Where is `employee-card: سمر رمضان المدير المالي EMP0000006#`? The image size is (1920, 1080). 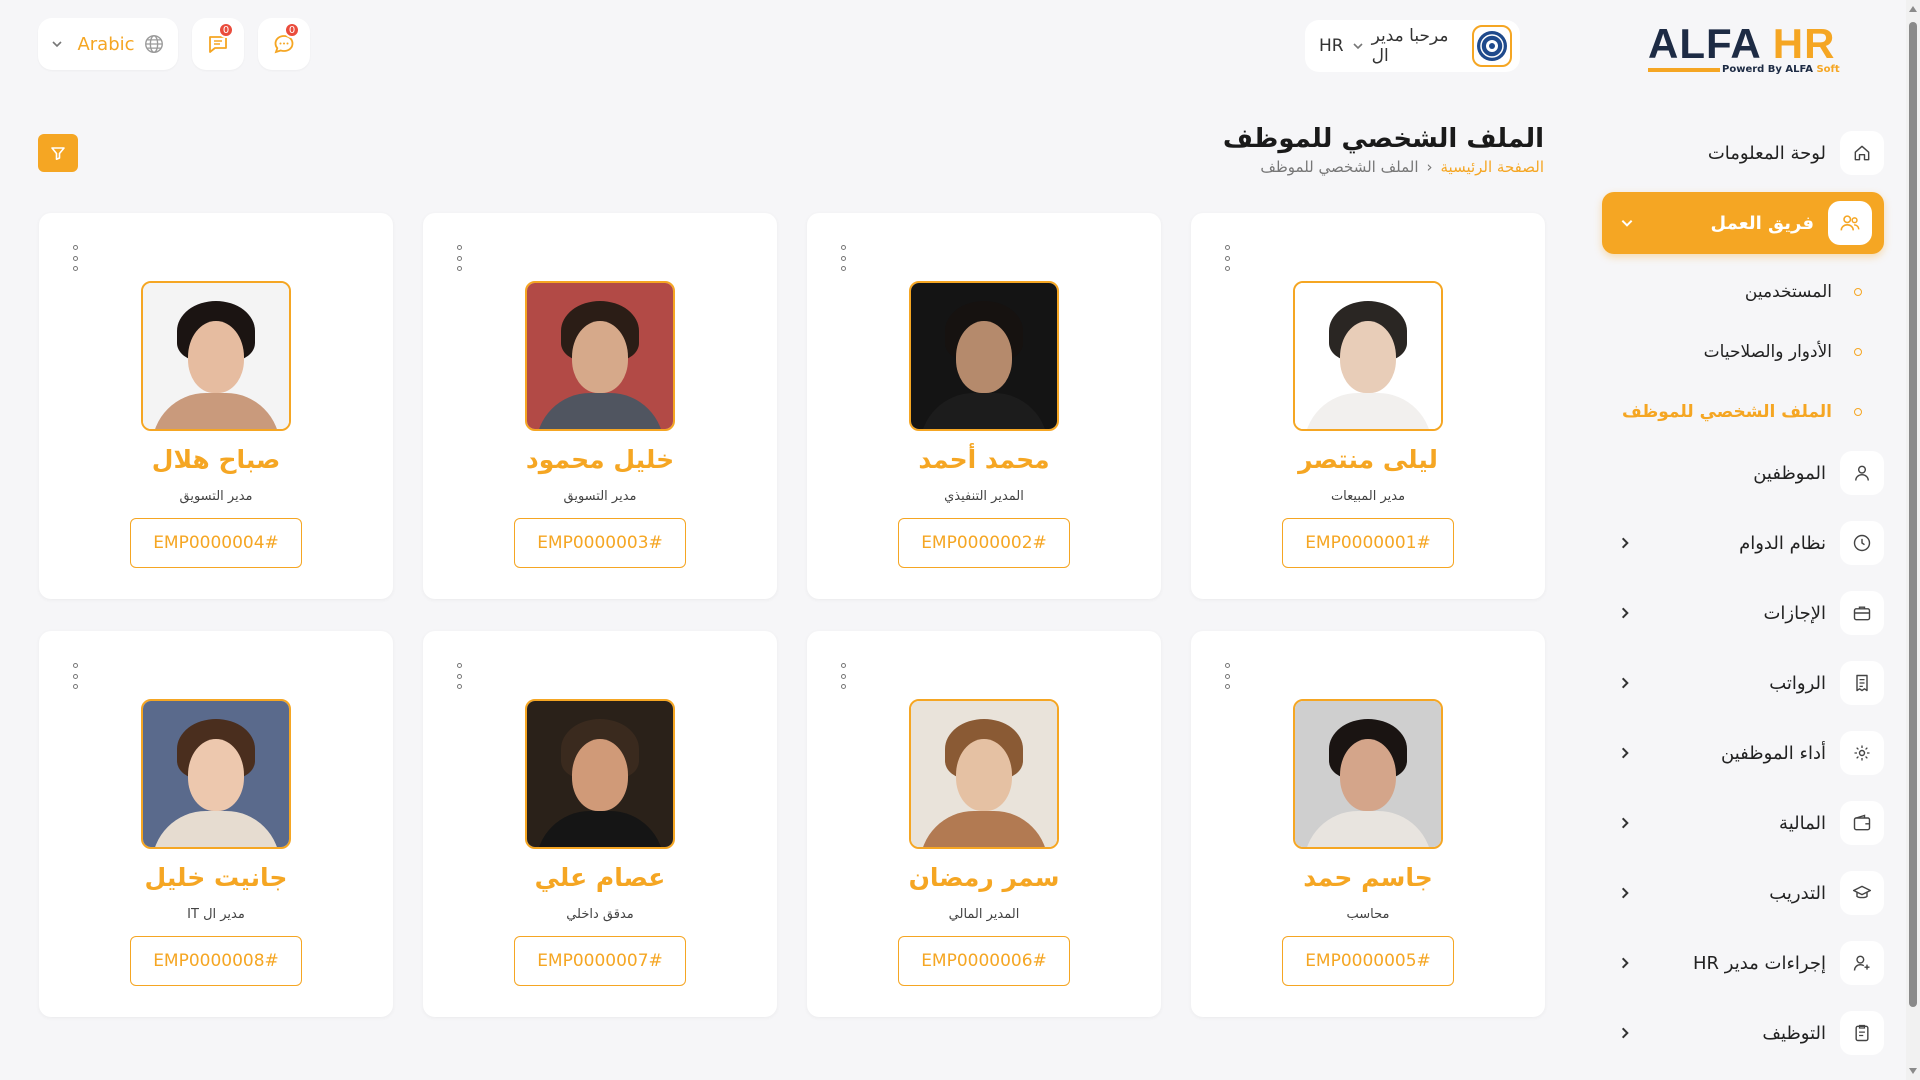 employee-card: سمر رمضان المدير المالي EMP0000006# is located at coordinates (984, 824).